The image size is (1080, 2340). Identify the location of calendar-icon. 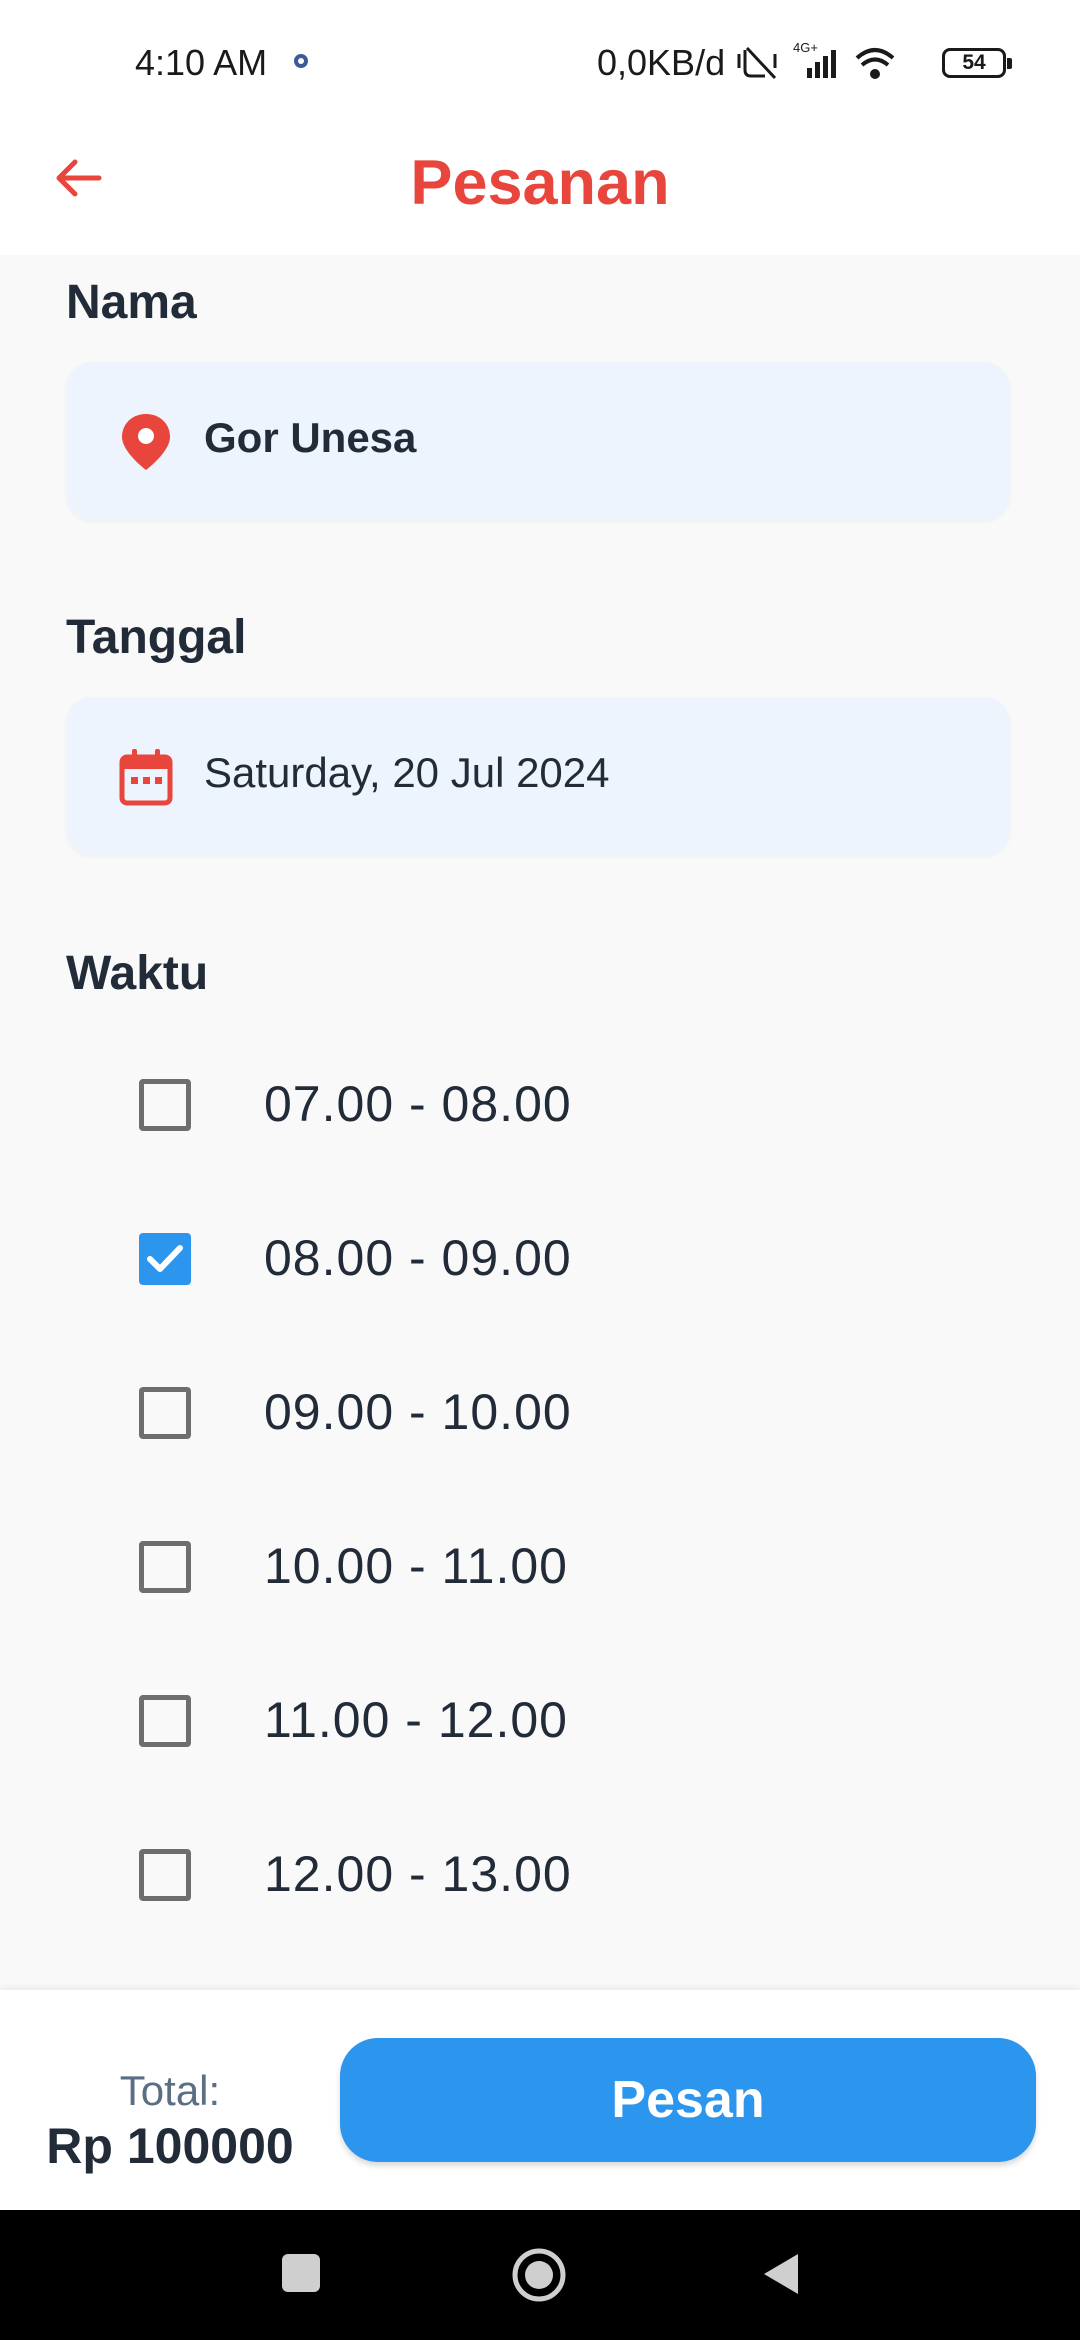
(146, 777).